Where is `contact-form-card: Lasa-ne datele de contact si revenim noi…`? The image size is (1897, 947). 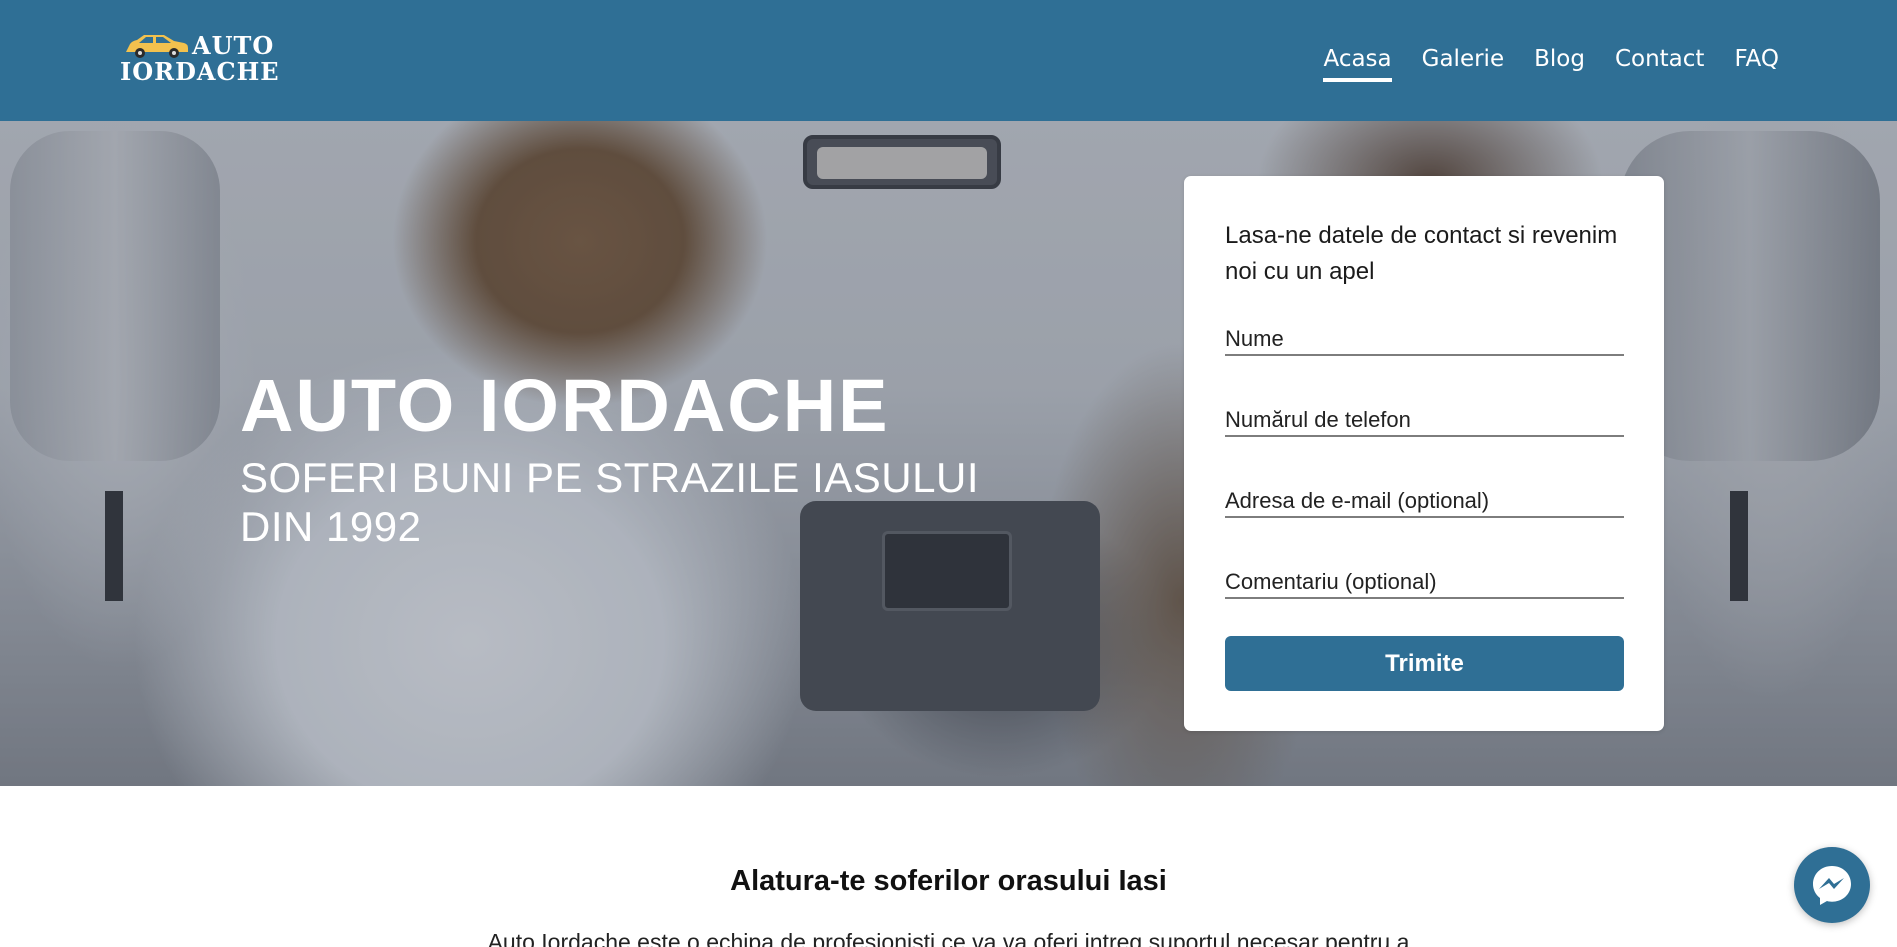
contact-form-card: Lasa-ne datele de contact si revenim noi… is located at coordinates (1424, 453).